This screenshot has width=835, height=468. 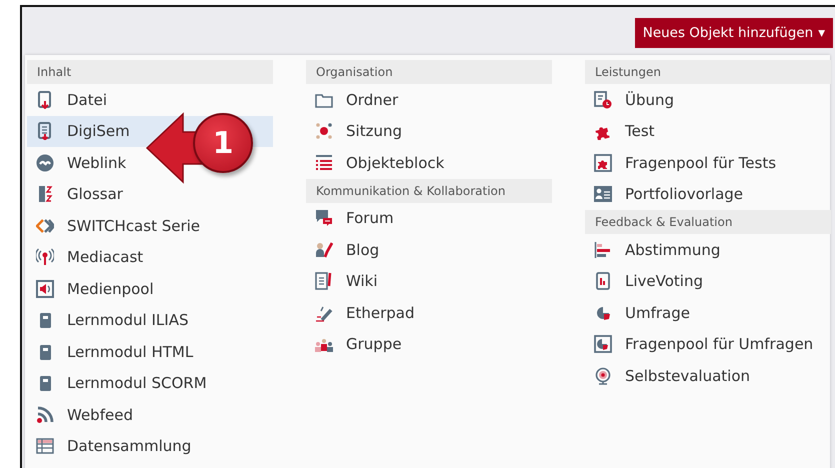 What do you see at coordinates (45, 446) in the screenshot?
I see `table-icon` at bounding box center [45, 446].